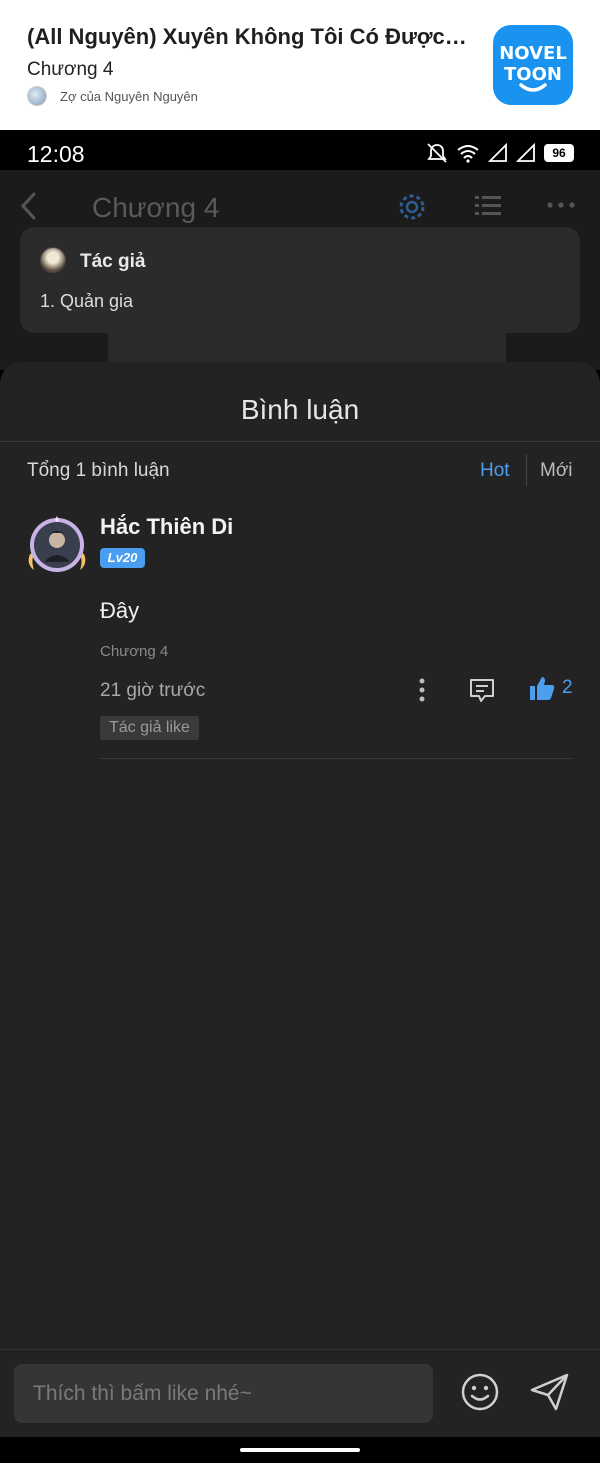  What do you see at coordinates (567, 687) in the screenshot?
I see `like-count: 2` at bounding box center [567, 687].